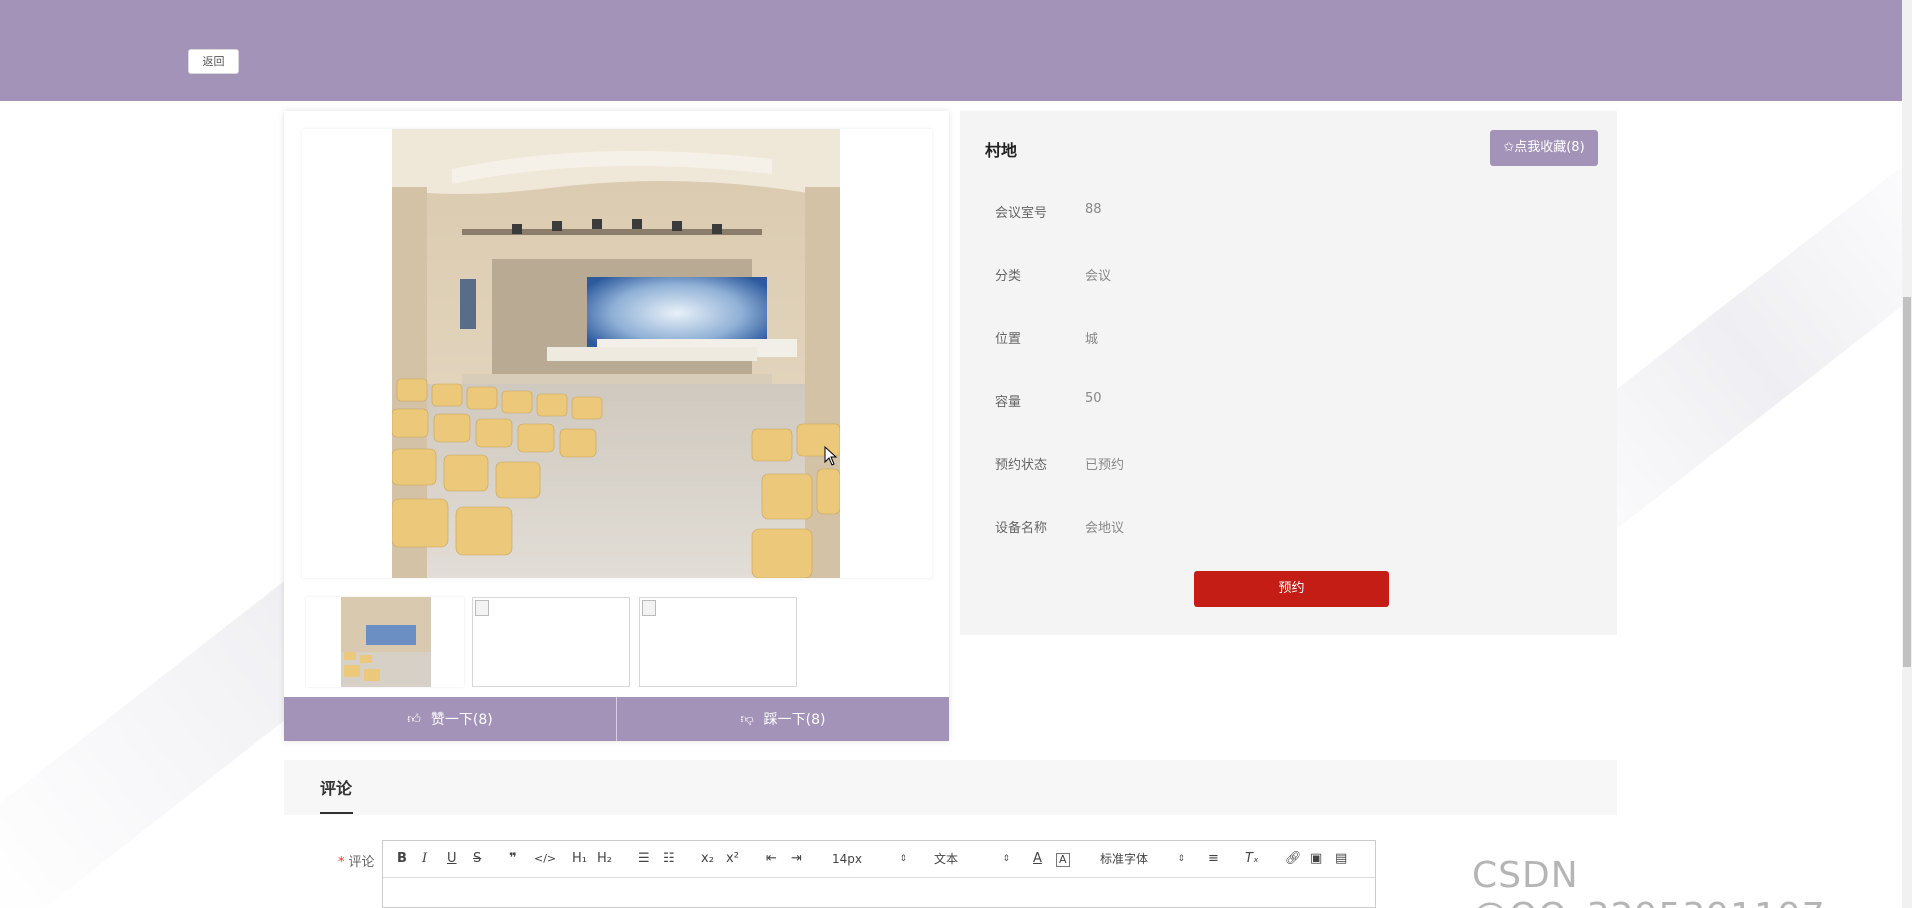 This screenshot has width=1912, height=908. I want to click on bold-icon: B, so click(402, 859).